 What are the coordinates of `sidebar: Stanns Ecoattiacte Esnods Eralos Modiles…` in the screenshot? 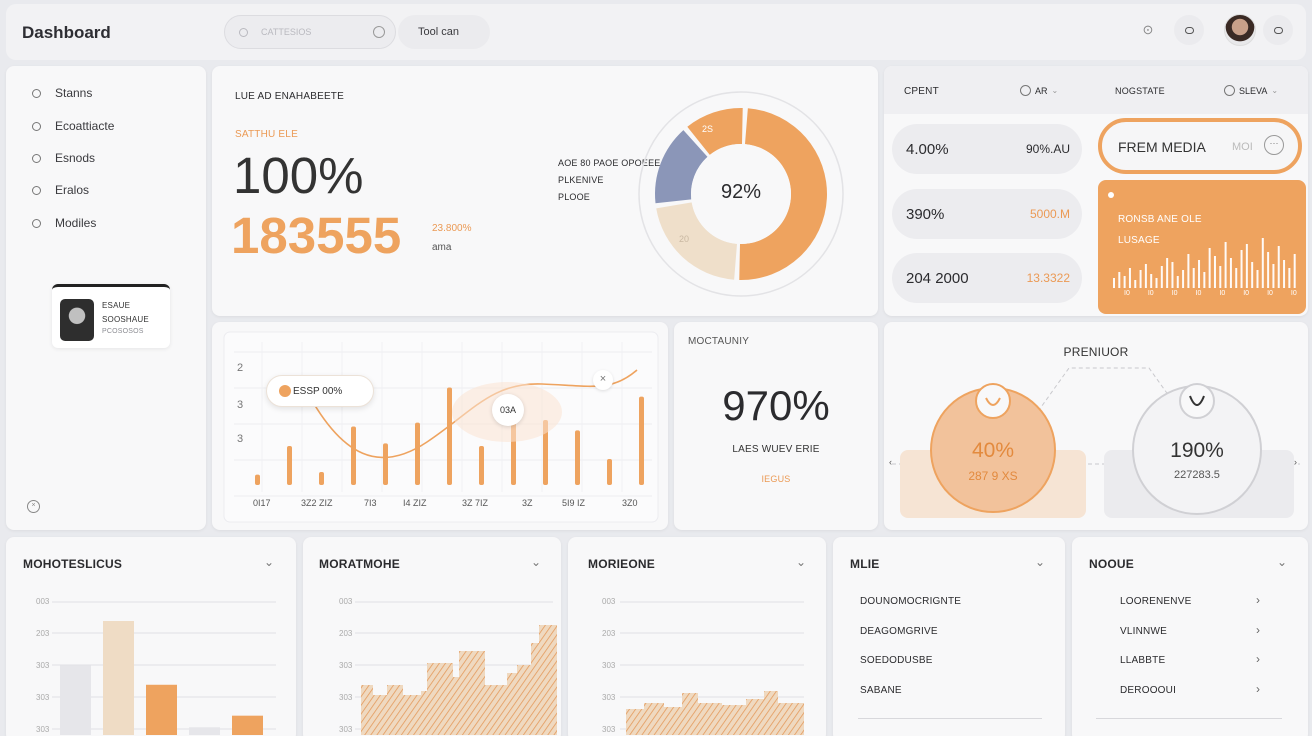 It's located at (106, 298).